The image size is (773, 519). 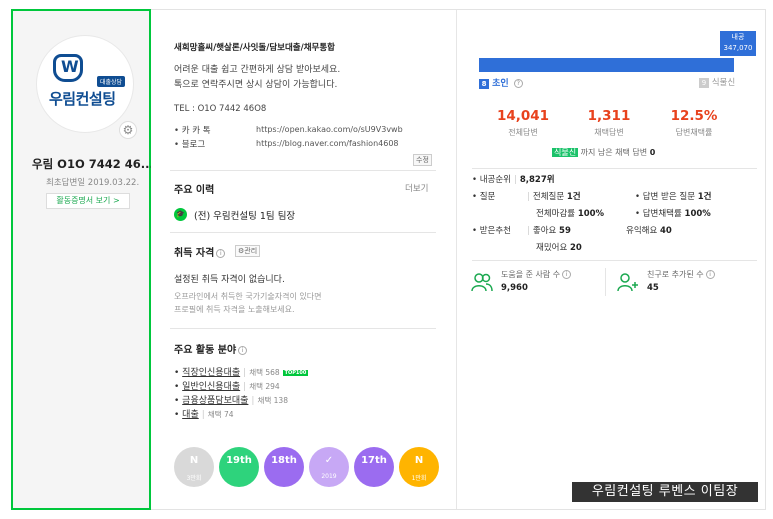 What do you see at coordinates (549, 231) in the screenshot?
I see `good-count: | 좋아요 59` at bounding box center [549, 231].